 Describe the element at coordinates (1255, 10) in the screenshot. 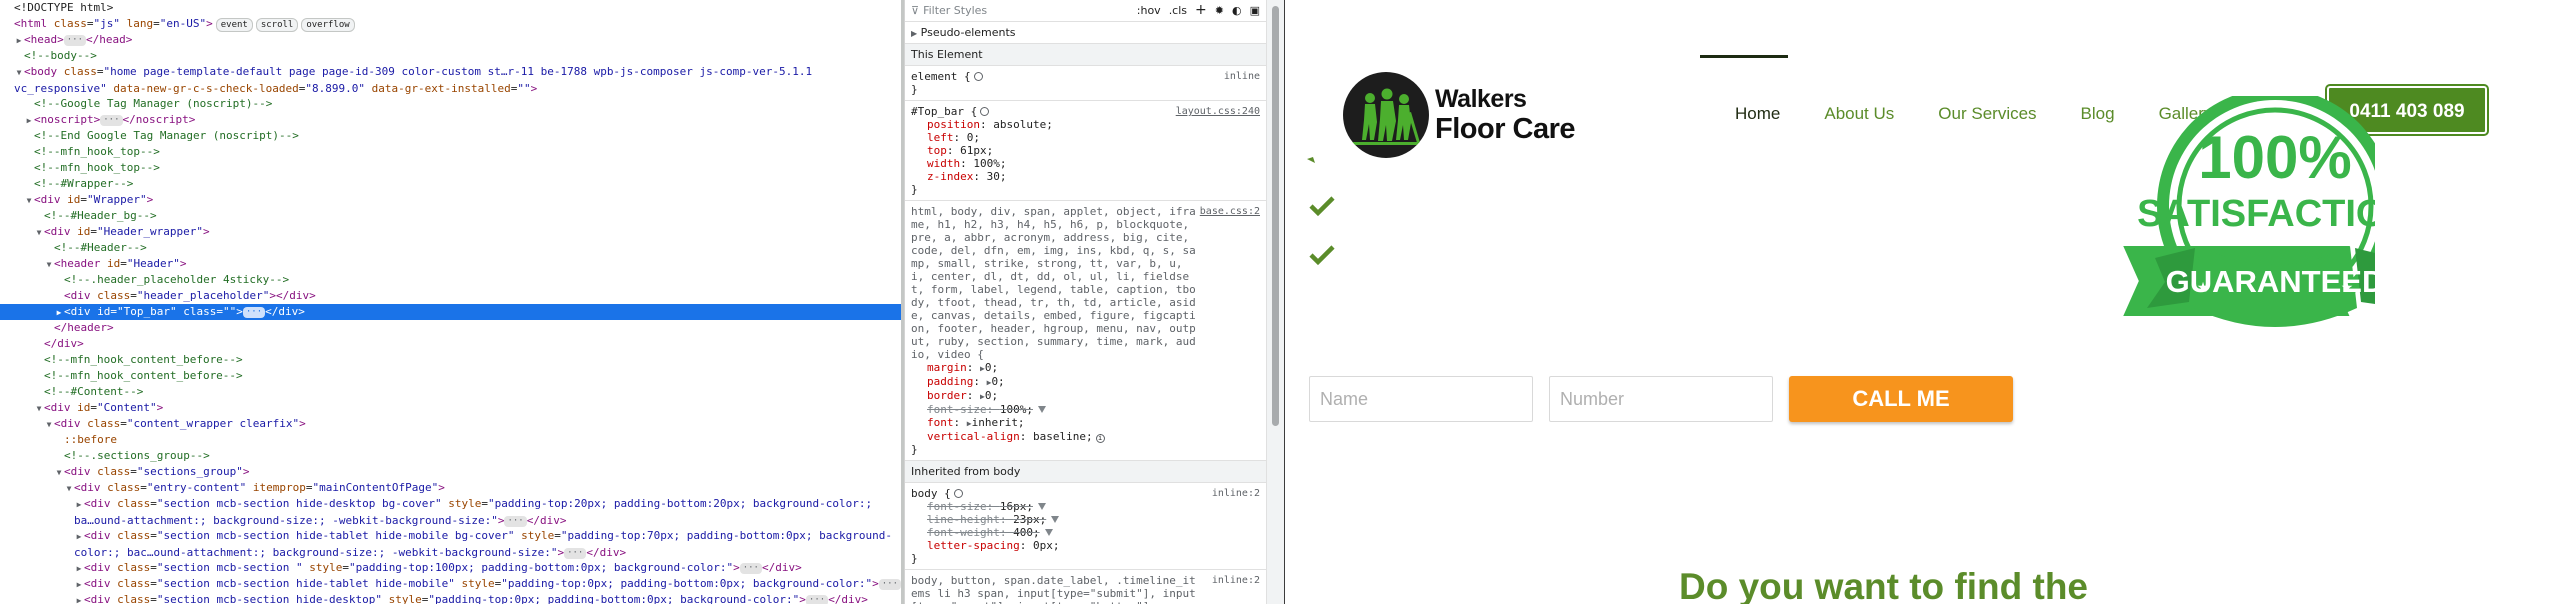

I see `computed-sidebar-icon: ▣` at that location.